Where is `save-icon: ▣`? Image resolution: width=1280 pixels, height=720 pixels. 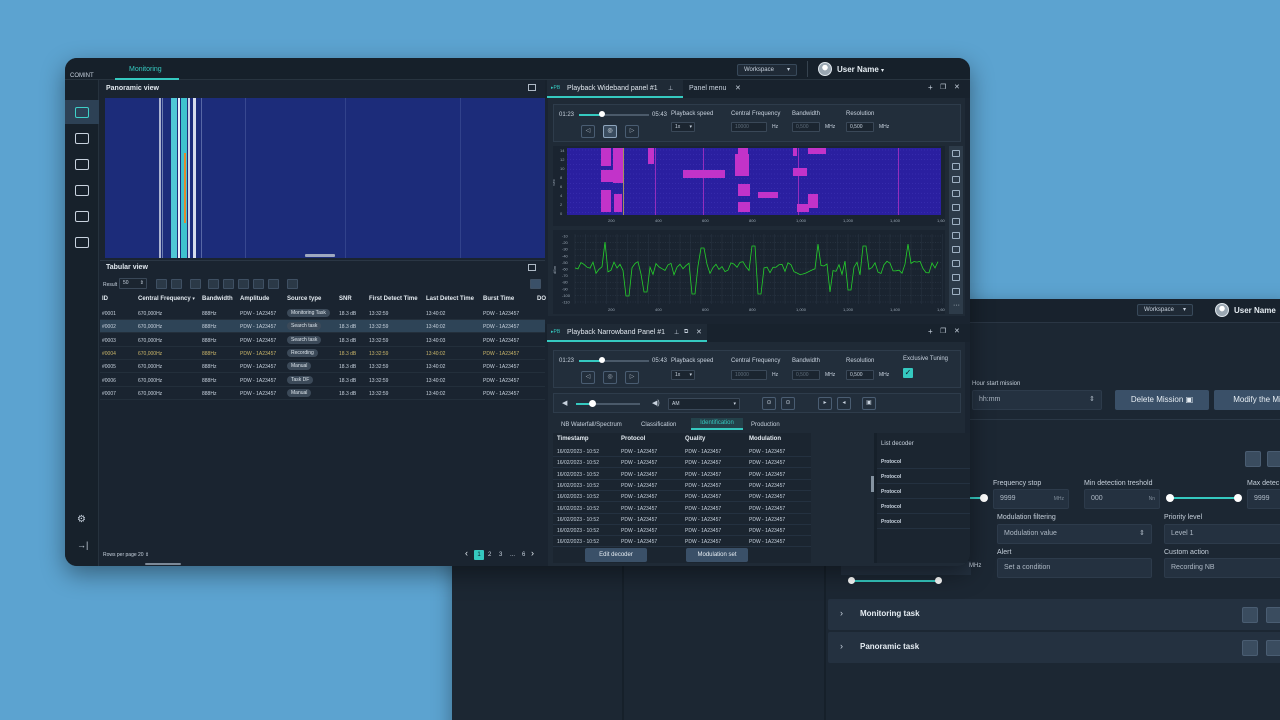 save-icon: ▣ is located at coordinates (869, 403).